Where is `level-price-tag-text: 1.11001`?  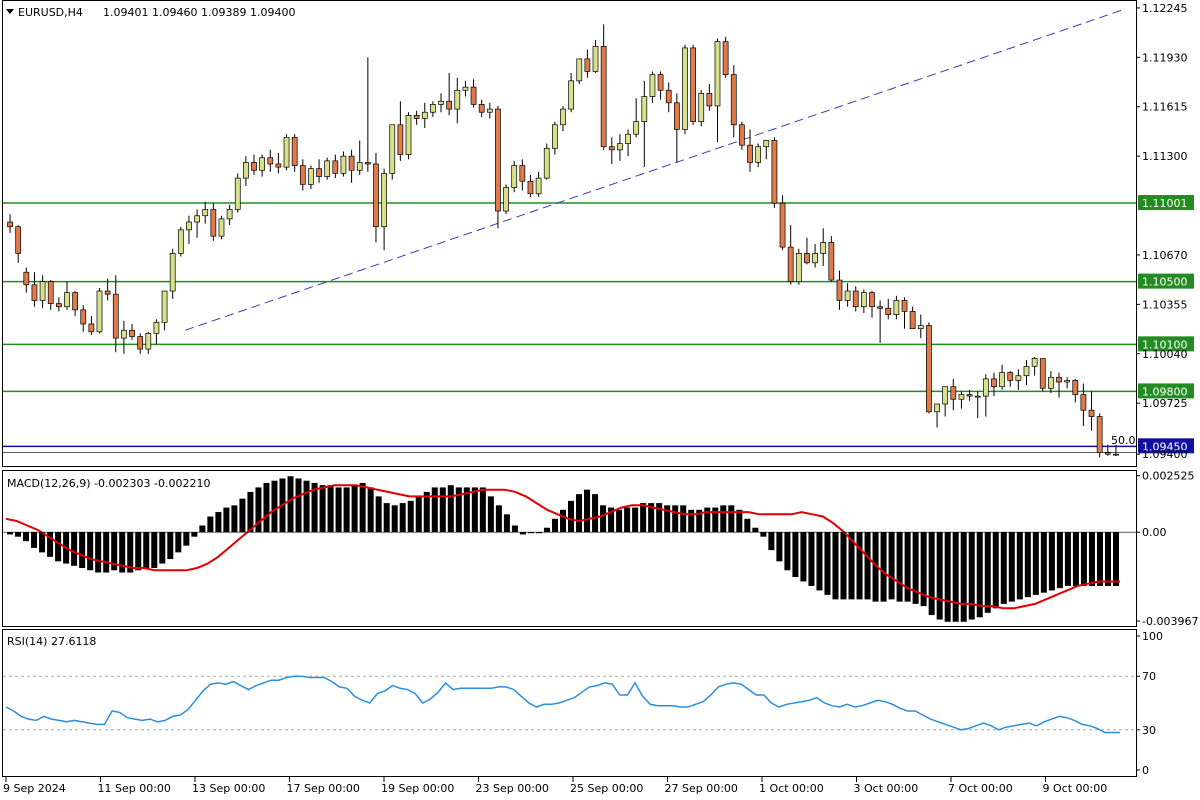 level-price-tag-text: 1.11001 is located at coordinates (1165, 203).